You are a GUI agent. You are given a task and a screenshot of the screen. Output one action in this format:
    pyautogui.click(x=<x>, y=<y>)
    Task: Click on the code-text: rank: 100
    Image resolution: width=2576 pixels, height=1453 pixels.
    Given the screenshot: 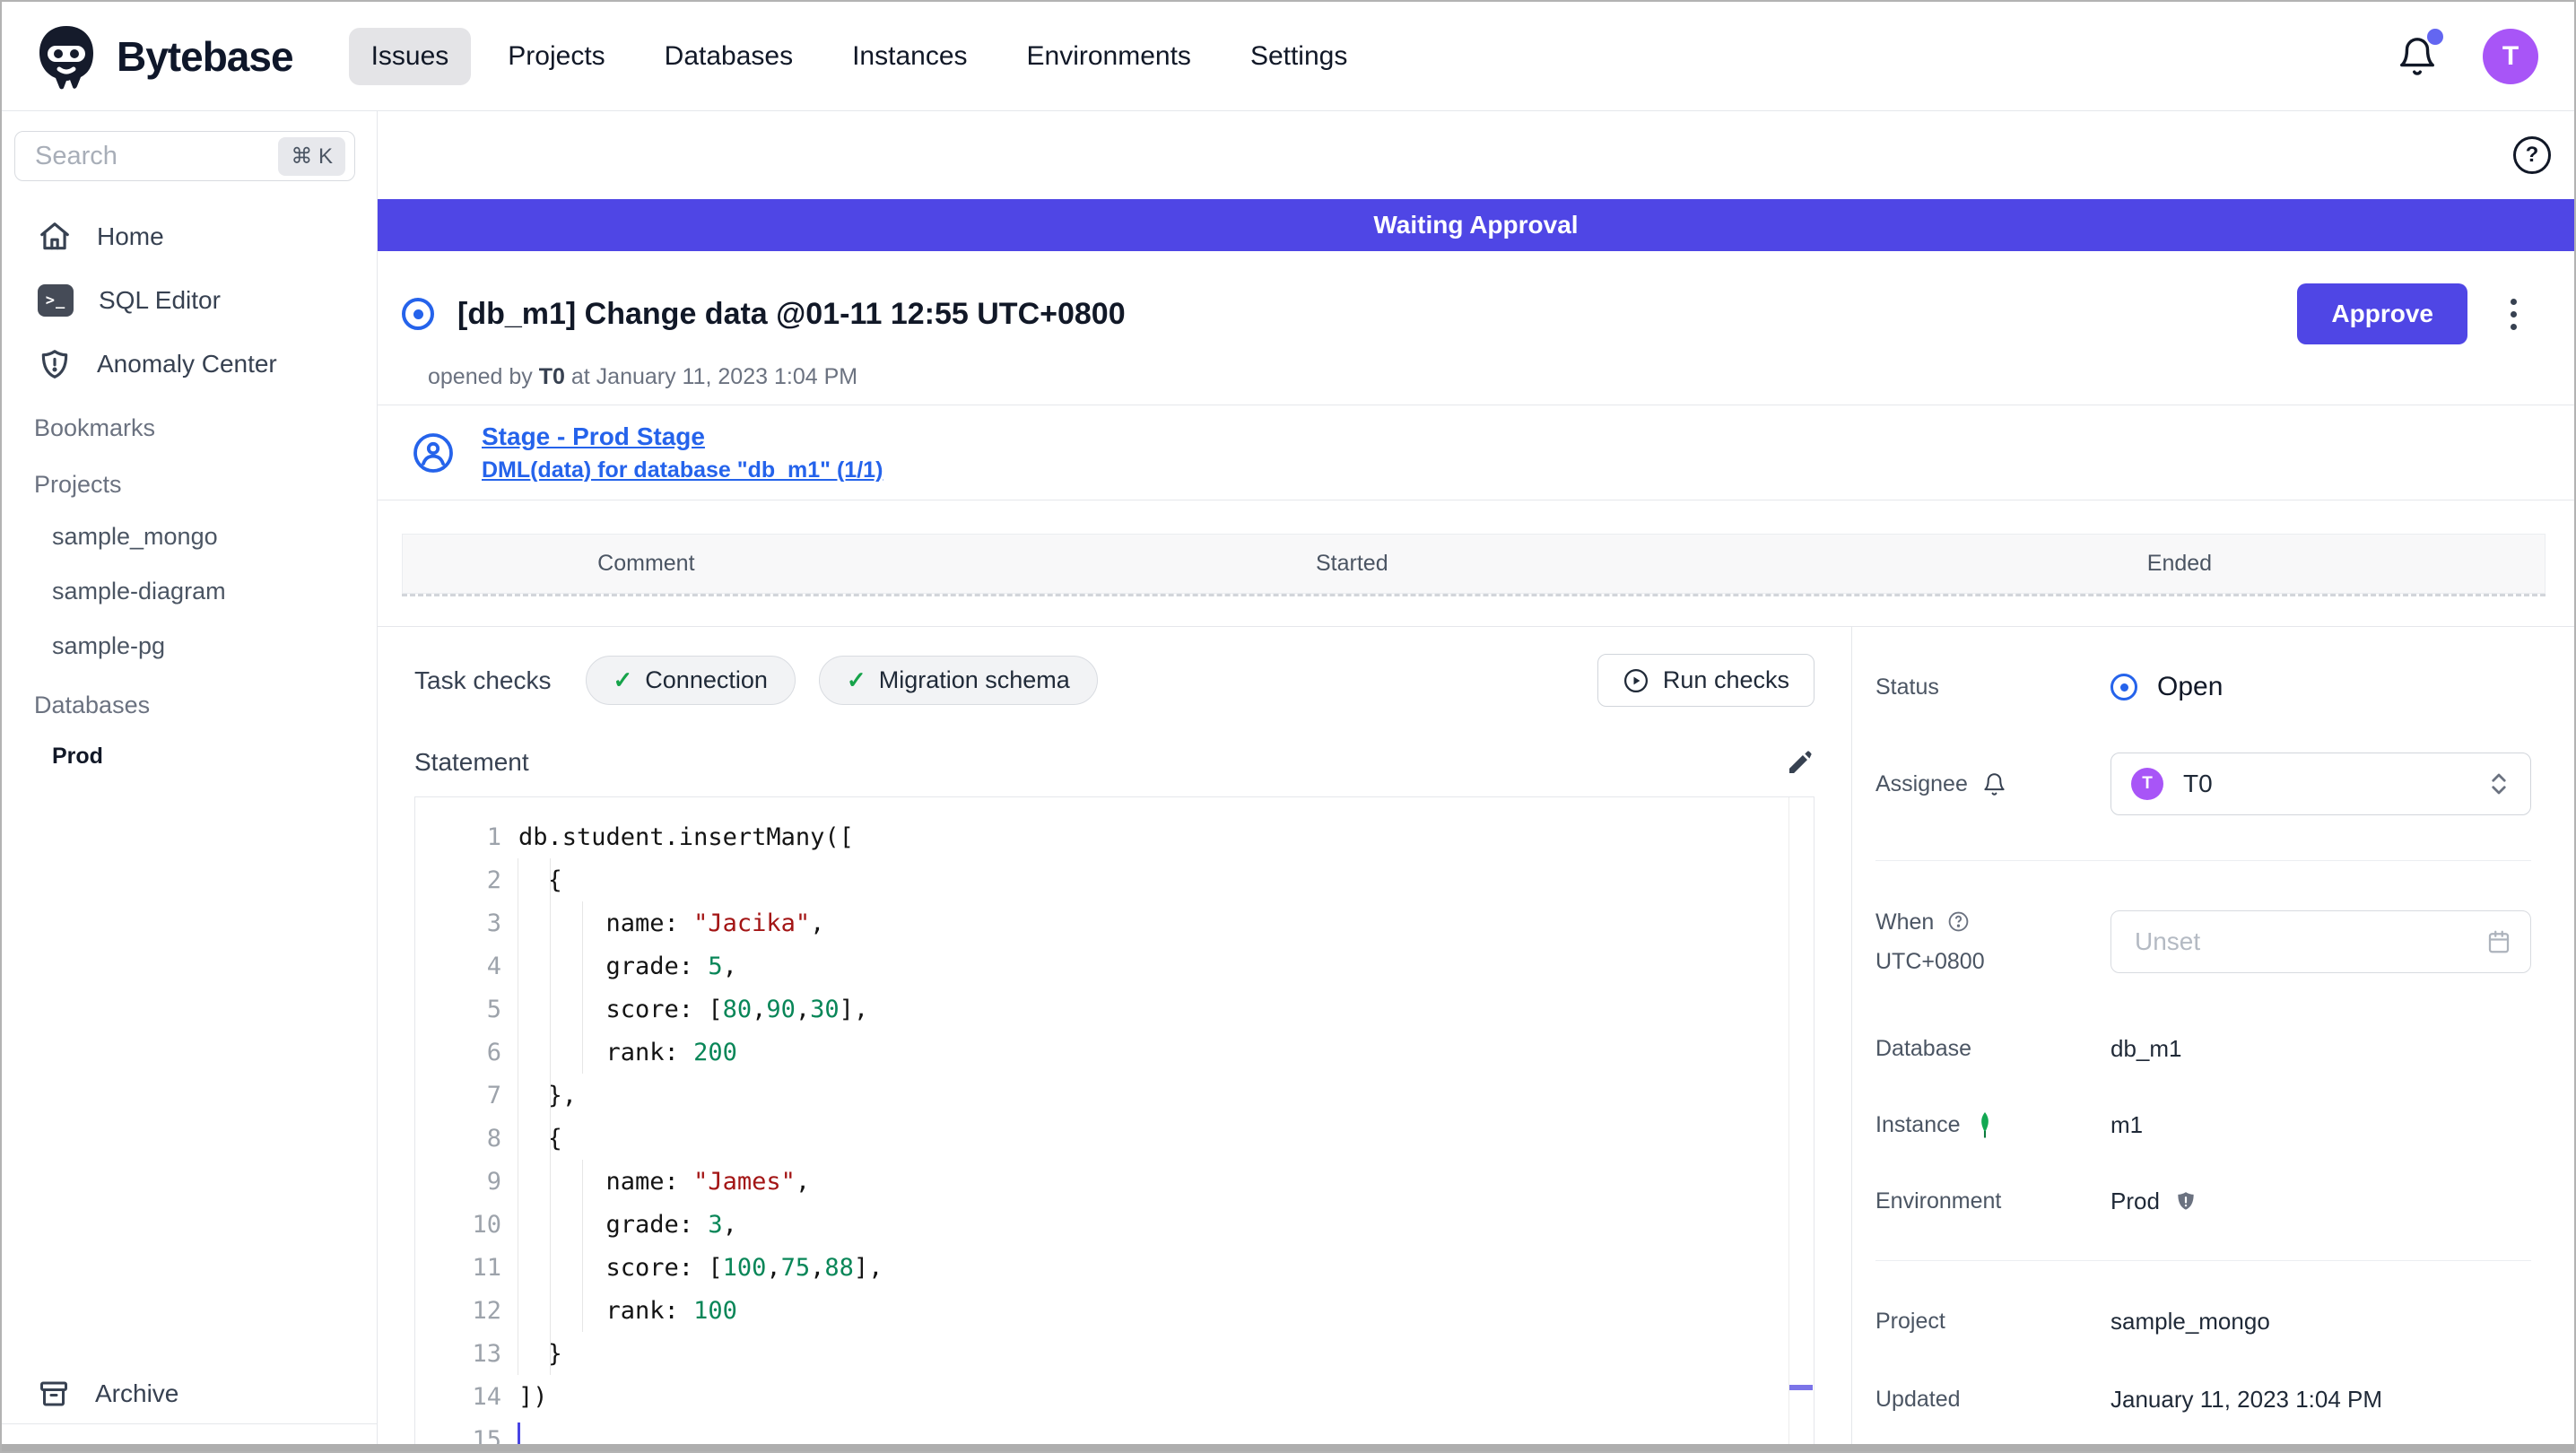 What is the action you would take?
    pyautogui.click(x=627, y=1310)
    